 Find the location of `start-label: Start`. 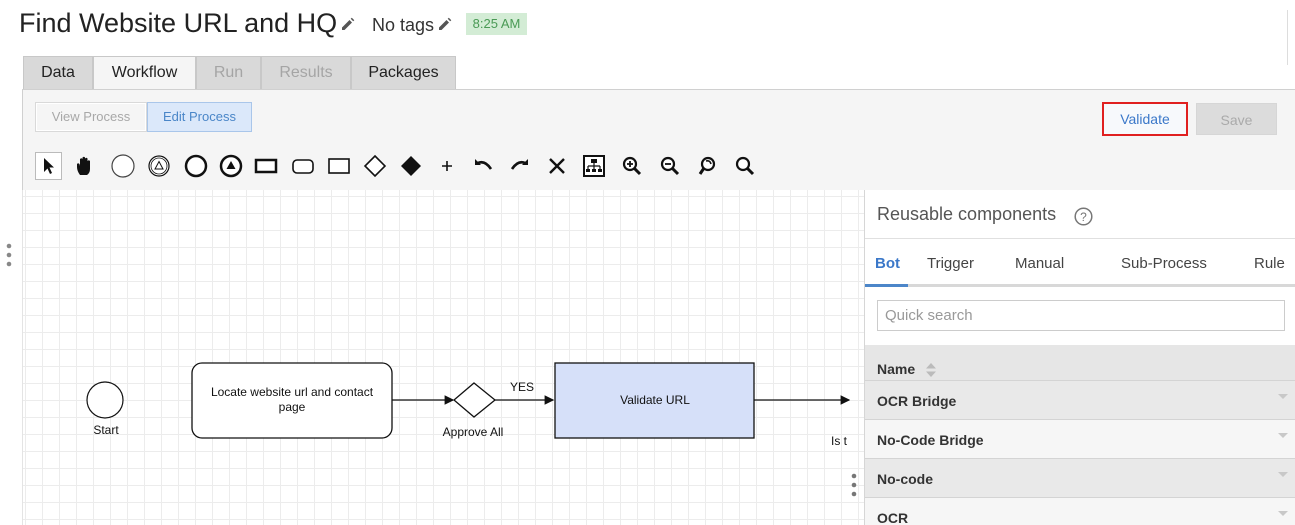

start-label: Start is located at coordinates (106, 430).